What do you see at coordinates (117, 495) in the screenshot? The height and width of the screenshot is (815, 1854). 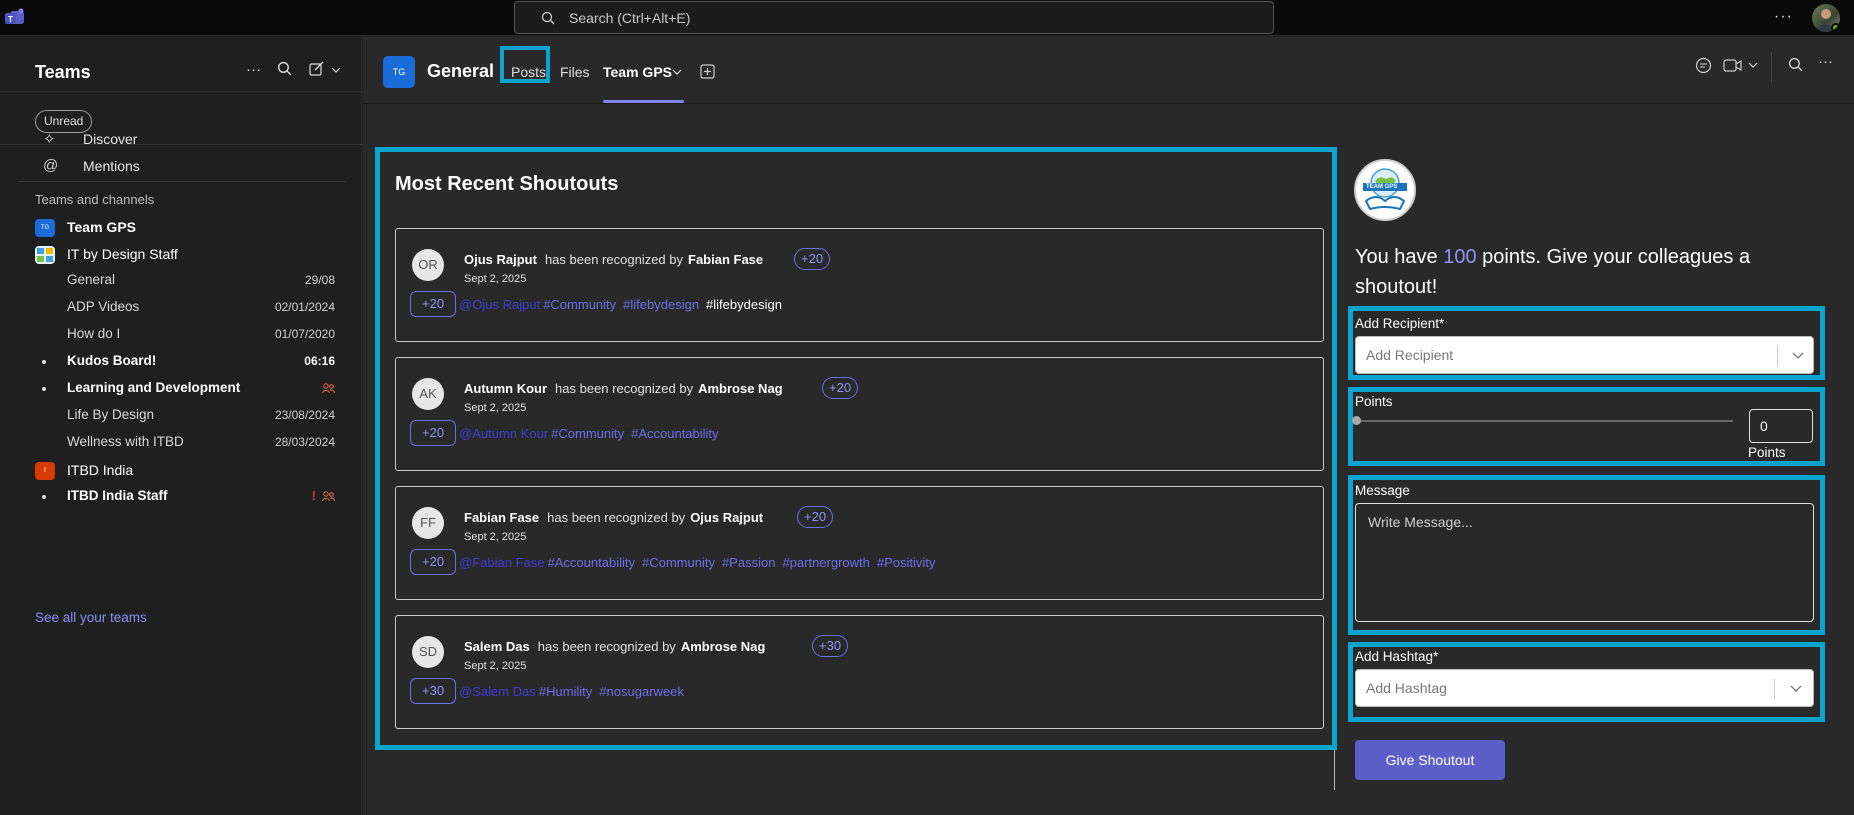 I see `channel-name: ITBD India Staff` at bounding box center [117, 495].